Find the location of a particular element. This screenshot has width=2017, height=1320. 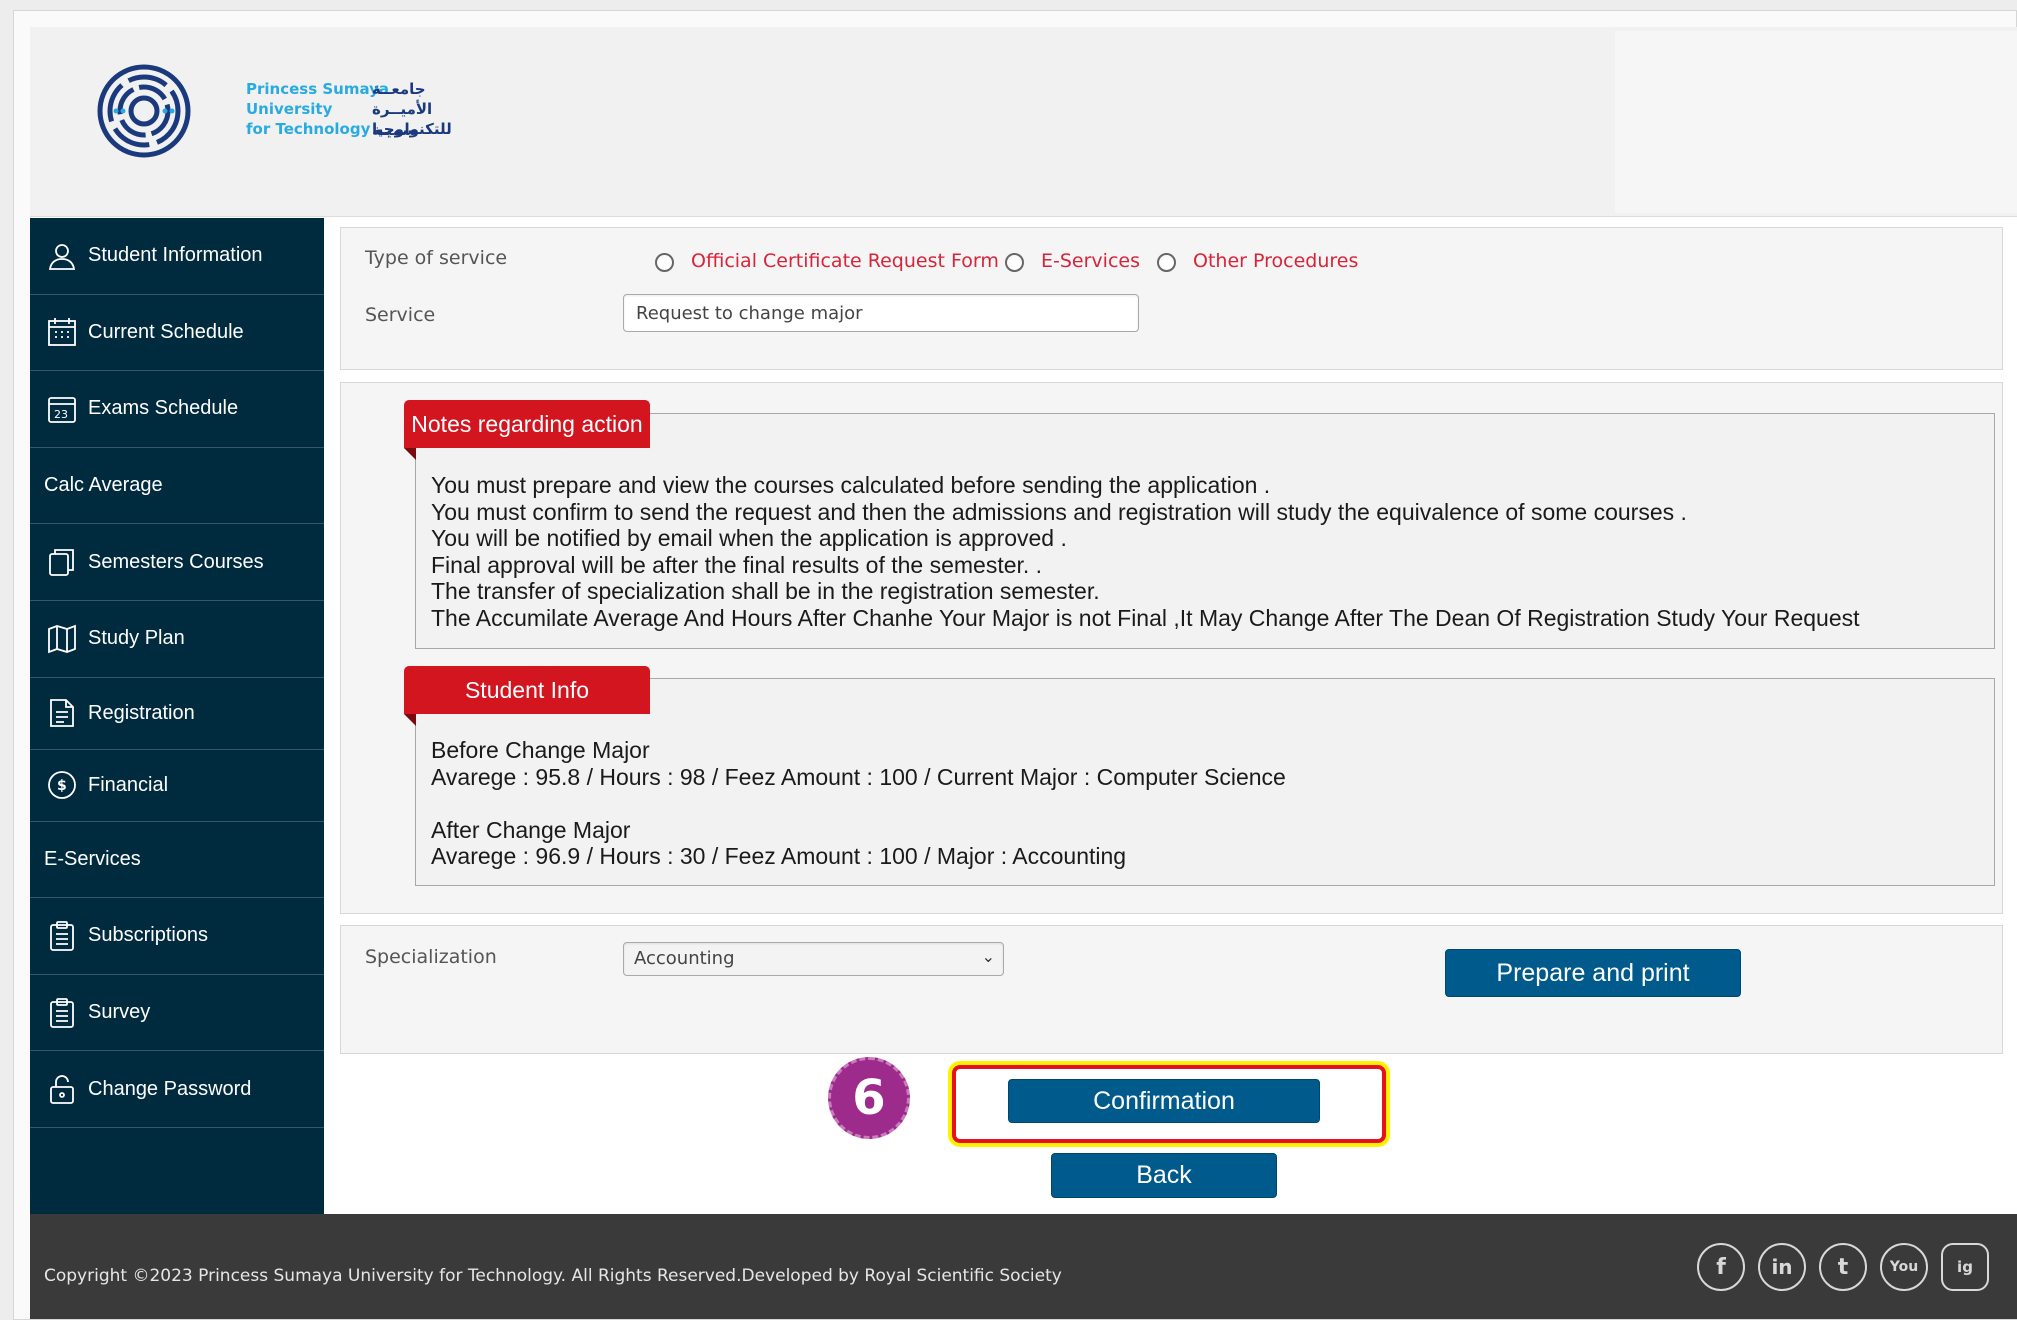

logo-ar-line: للتكنولوجيا is located at coordinates (412, 129).